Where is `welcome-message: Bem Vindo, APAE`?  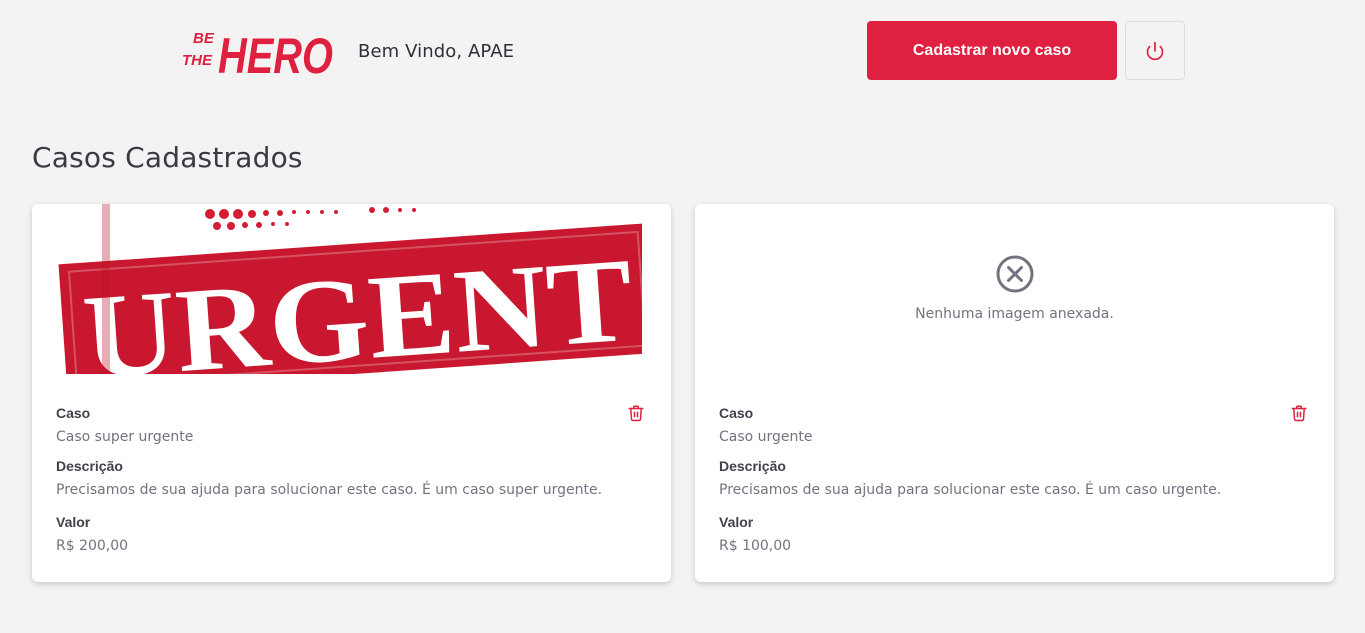
welcome-message: Bem Vindo, APAE is located at coordinates (436, 51).